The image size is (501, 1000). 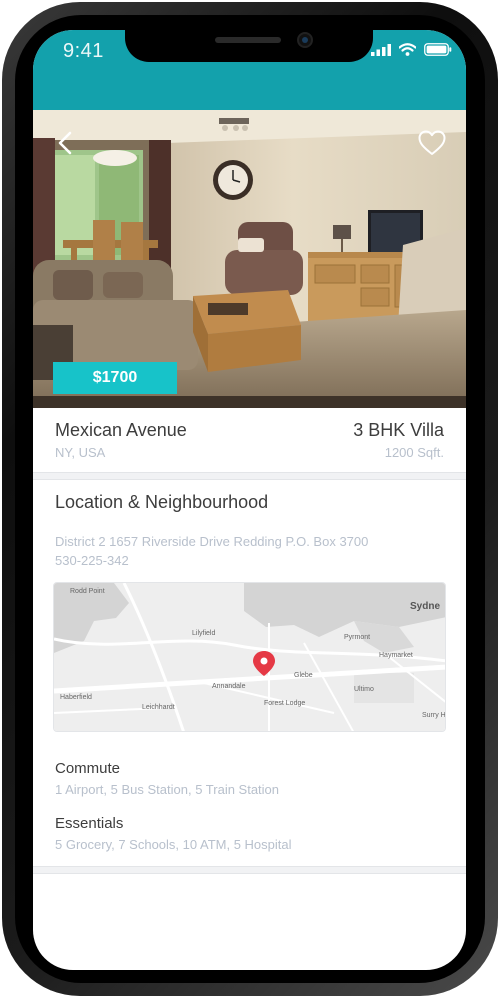 I want to click on map-label-rodd-point: Rodd Point, so click(x=87, y=591).